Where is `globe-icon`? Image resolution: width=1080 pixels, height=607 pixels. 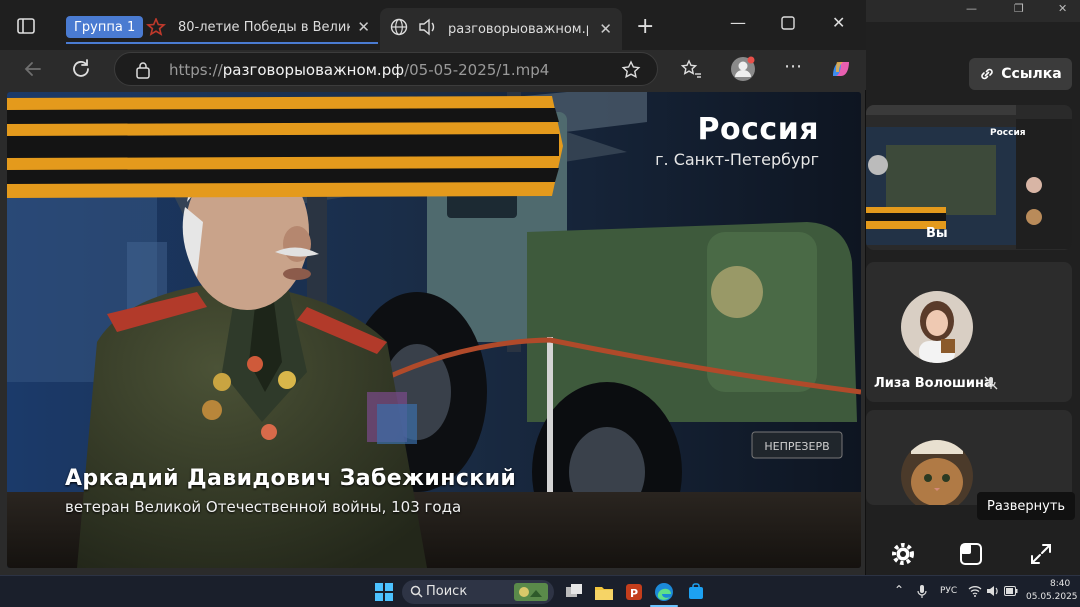 globe-icon is located at coordinates (399, 27).